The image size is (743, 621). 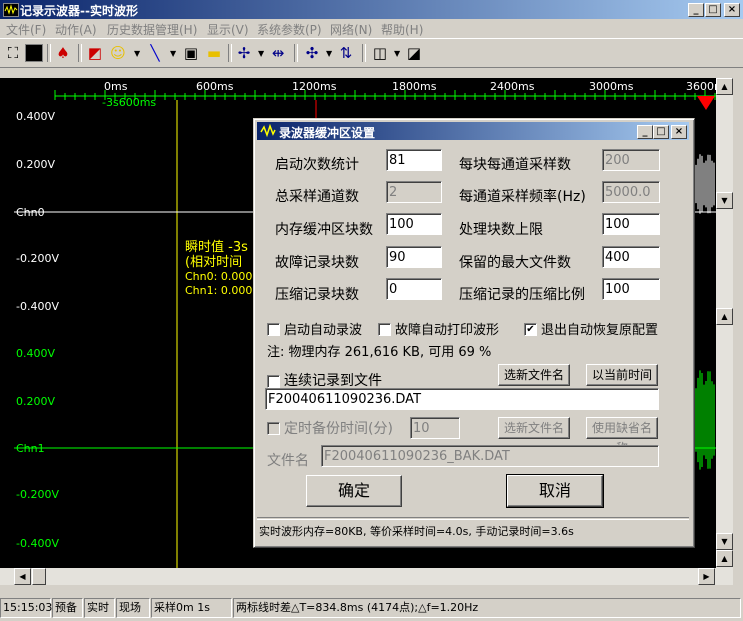 I want to click on dialog-title-bar: 录波器缓冲区设置 _ □ ×, so click(x=473, y=131).